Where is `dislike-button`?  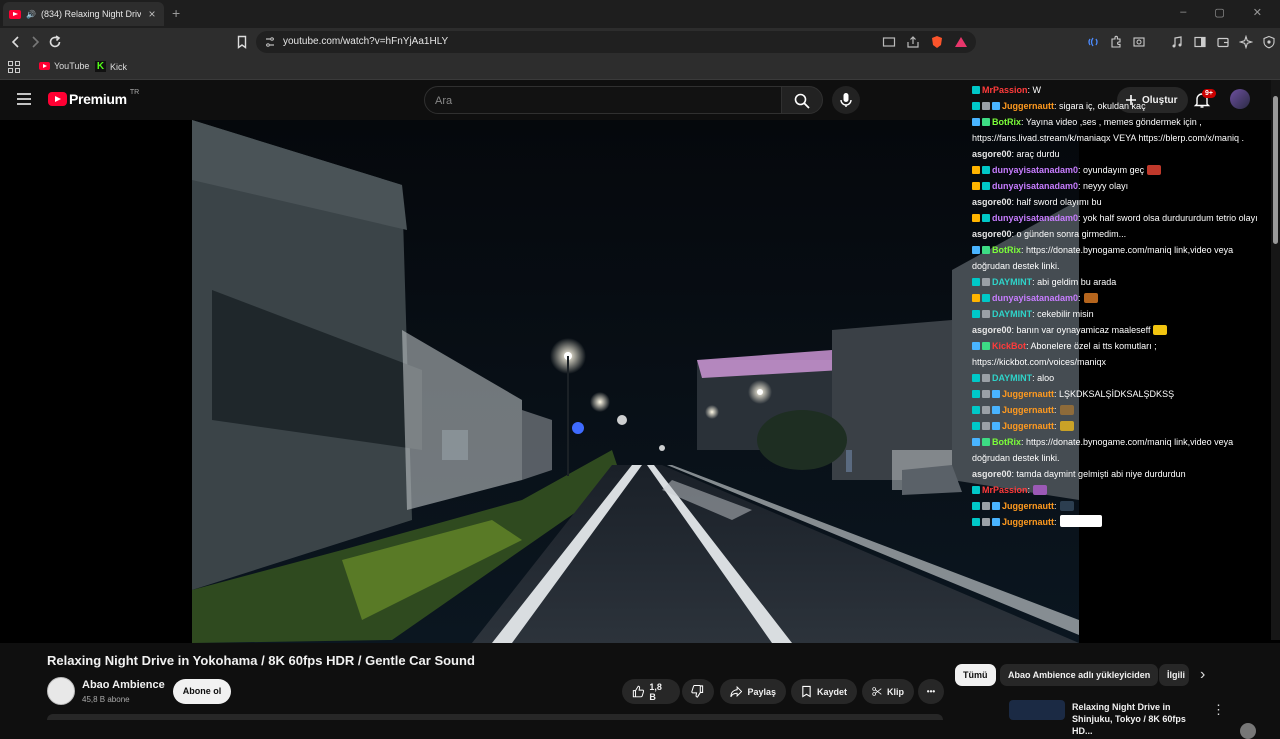 dislike-button is located at coordinates (698, 691).